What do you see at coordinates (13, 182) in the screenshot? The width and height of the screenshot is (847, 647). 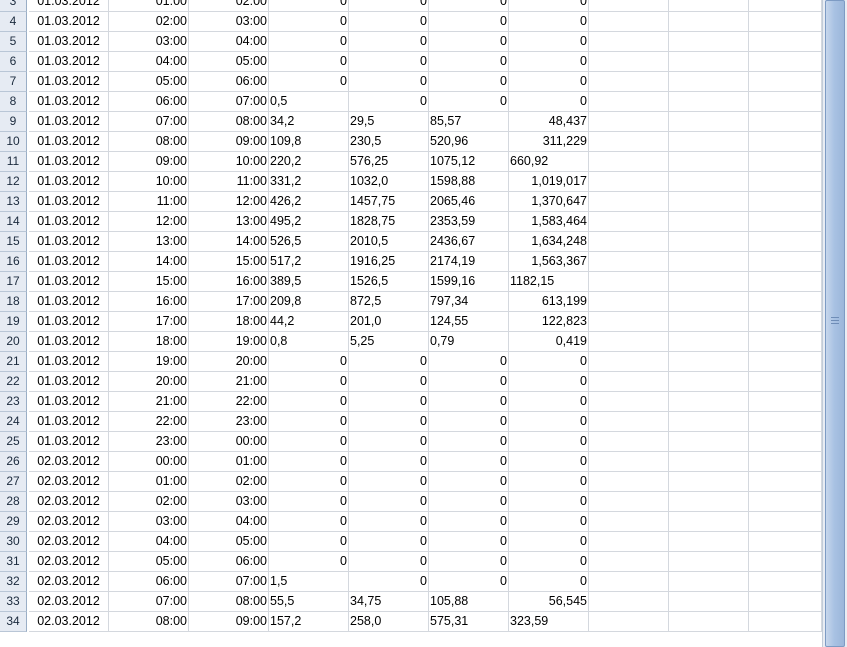 I see `row-header: 12` at bounding box center [13, 182].